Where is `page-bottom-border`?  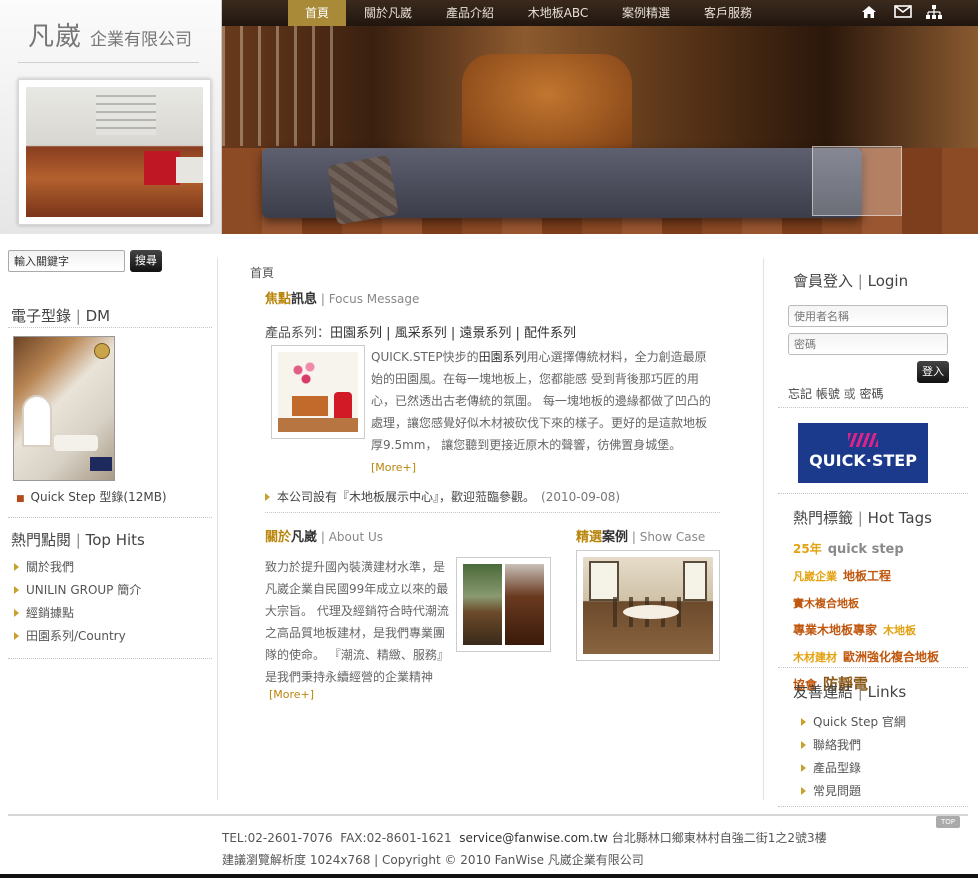 page-bottom-border is located at coordinates (489, 876).